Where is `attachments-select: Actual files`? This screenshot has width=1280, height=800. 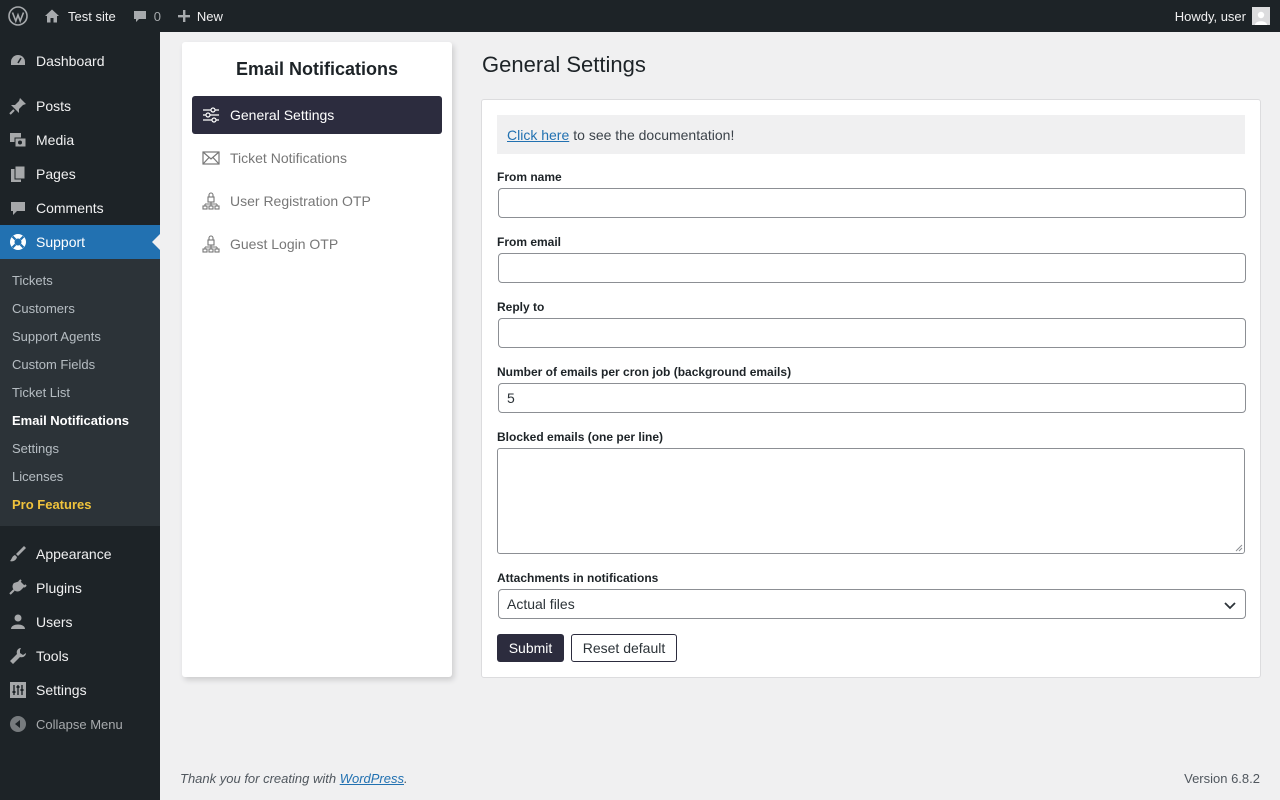
attachments-select: Actual files is located at coordinates (872, 604).